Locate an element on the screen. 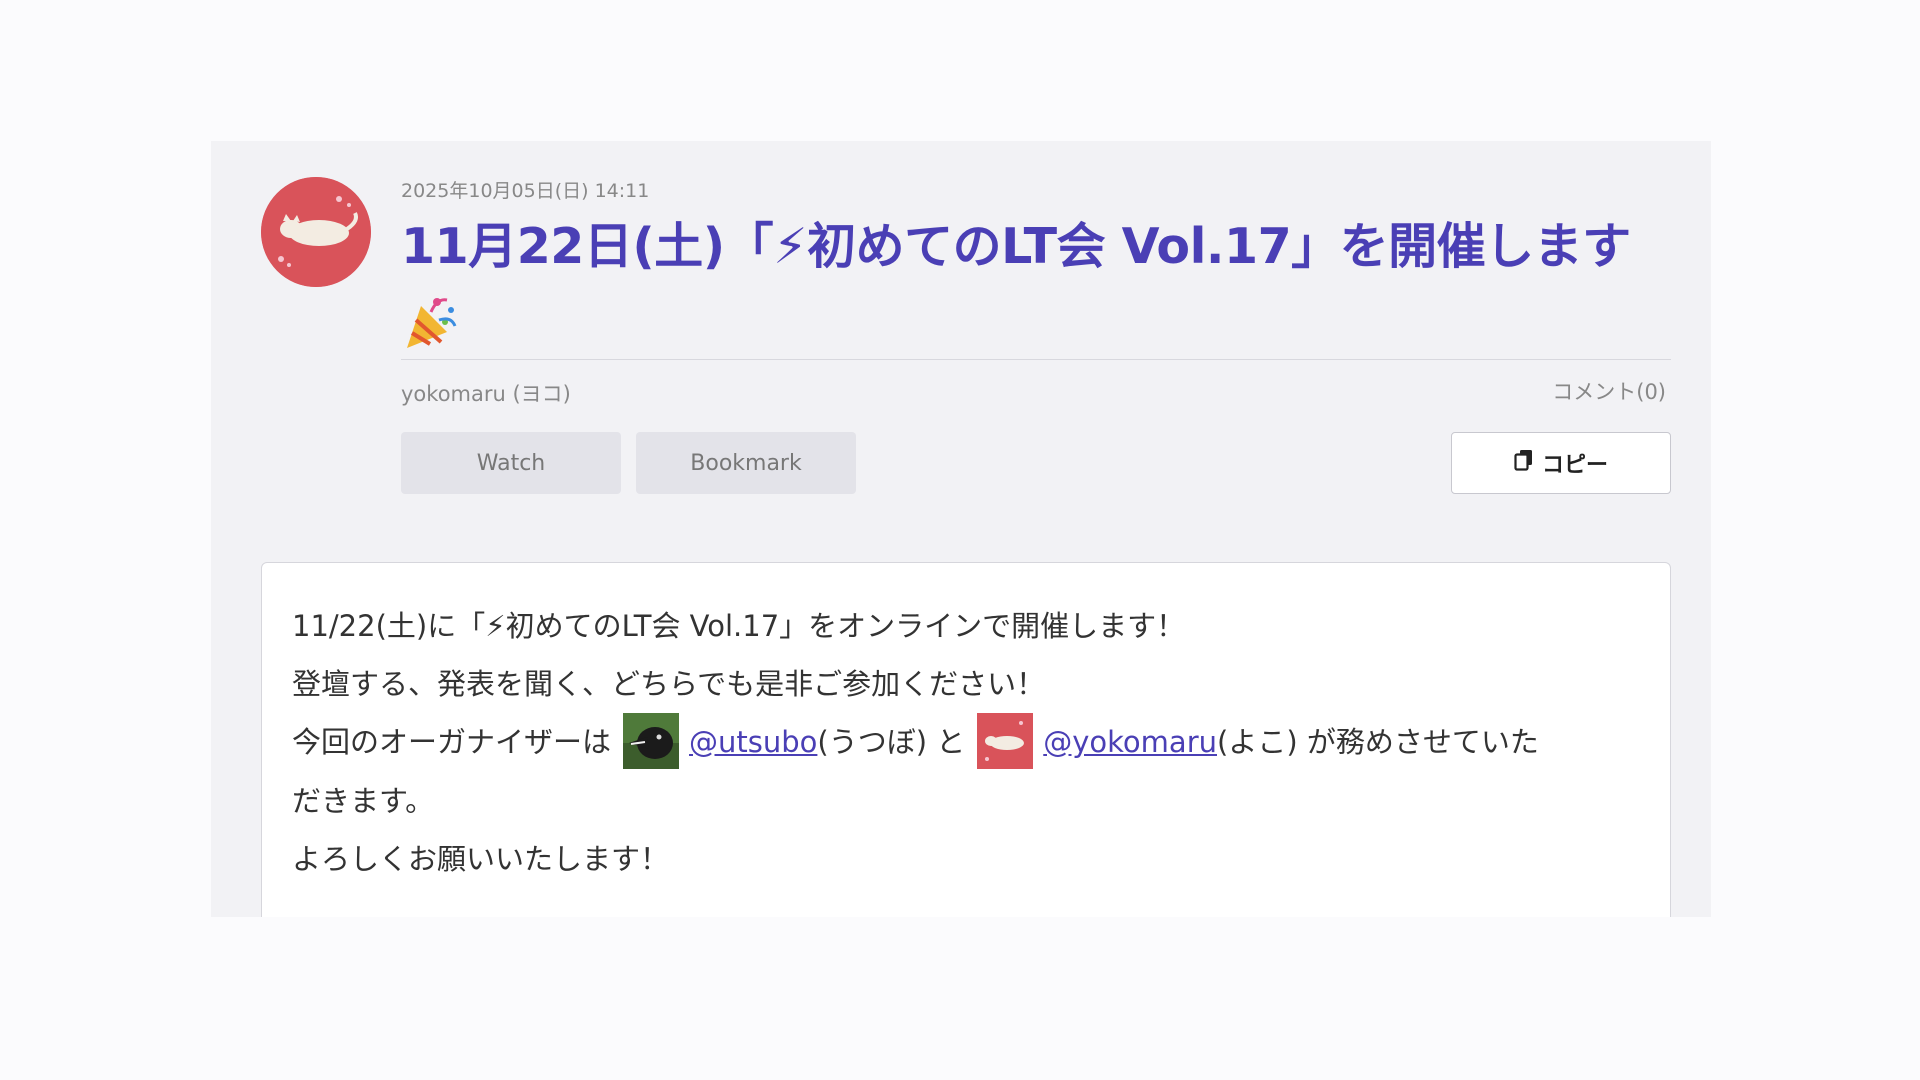  mention-utsubo: @utsubo is located at coordinates (753, 742).